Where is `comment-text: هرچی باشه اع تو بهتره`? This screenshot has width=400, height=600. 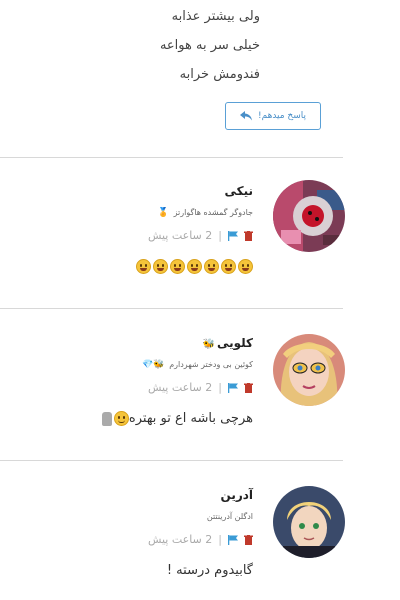
comment-text: هرچی باشه اع تو بهتره is located at coordinates (133, 419).